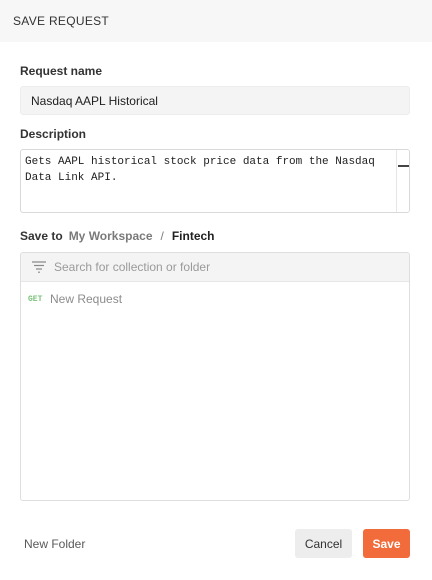 Image resolution: width=432 pixels, height=580 pixels. What do you see at coordinates (61, 71) in the screenshot?
I see `request-name-label: Request name` at bounding box center [61, 71].